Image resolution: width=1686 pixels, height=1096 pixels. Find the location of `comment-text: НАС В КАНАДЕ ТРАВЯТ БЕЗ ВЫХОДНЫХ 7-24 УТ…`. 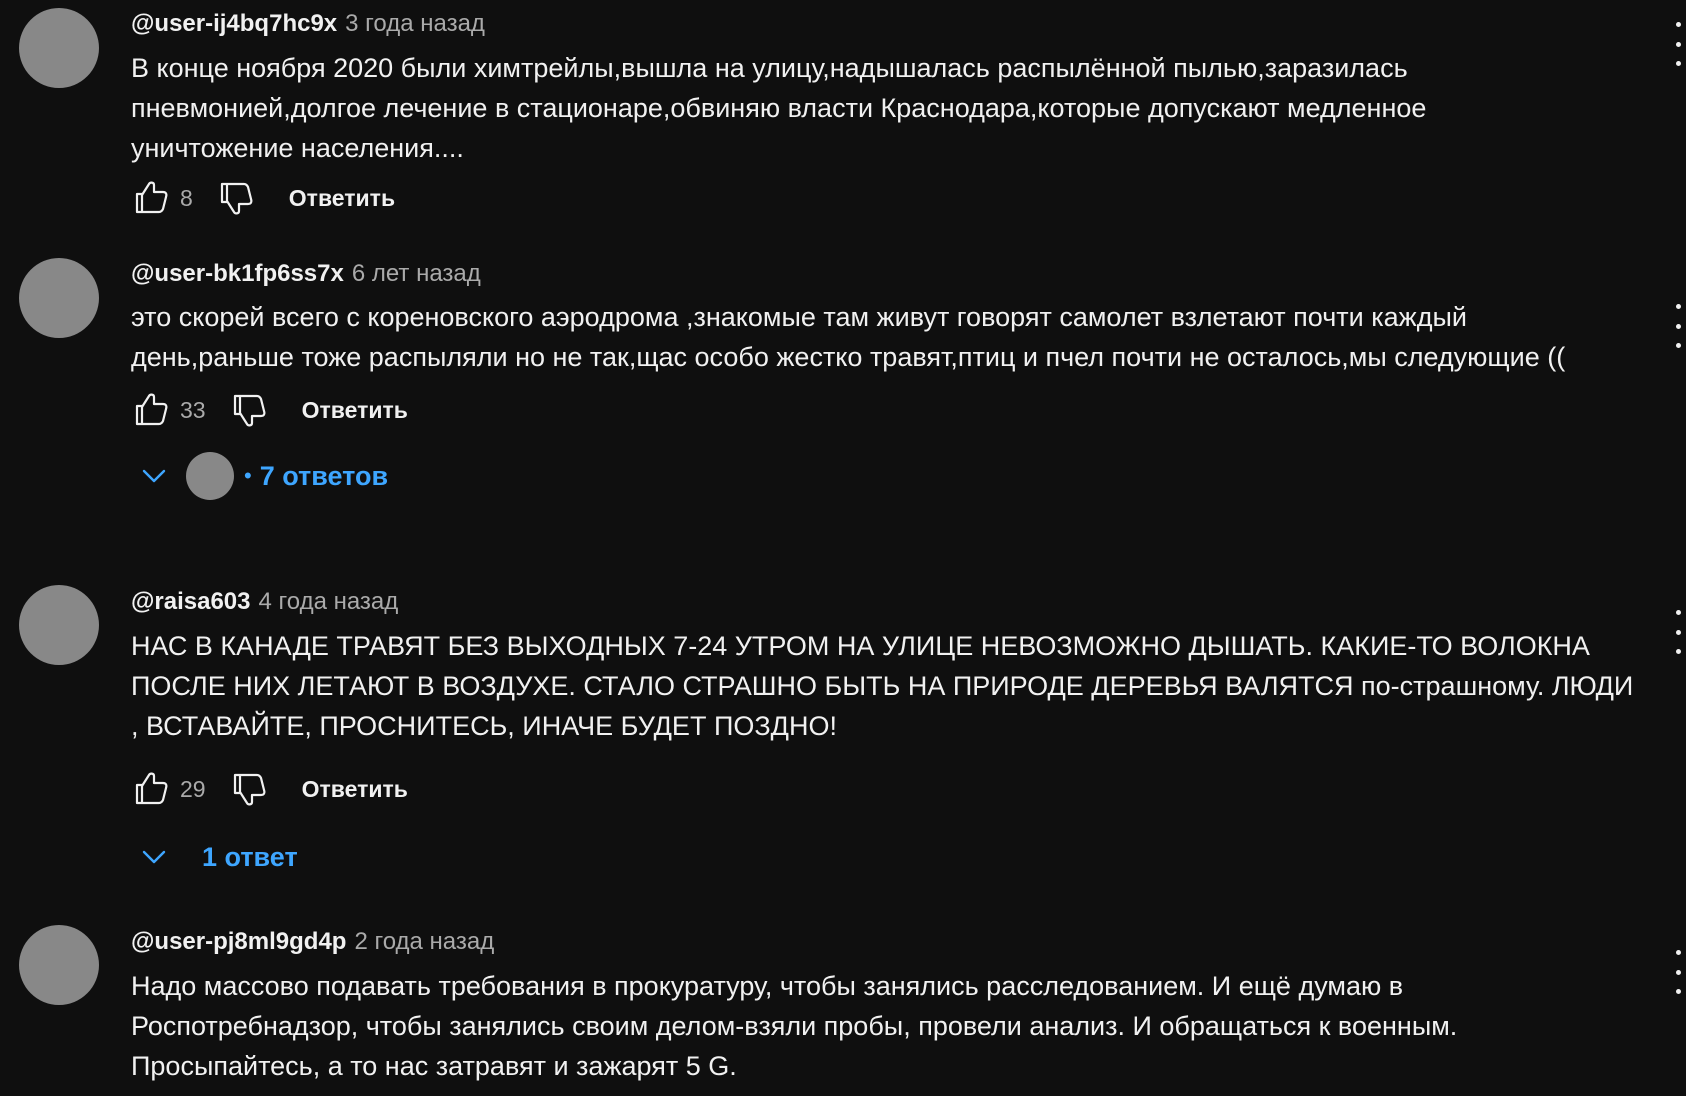

comment-text: НАС В КАНАДЕ ТРАВЯТ БЕЗ ВЫХОДНЫХ 7-24 УТ… is located at coordinates (891, 686).